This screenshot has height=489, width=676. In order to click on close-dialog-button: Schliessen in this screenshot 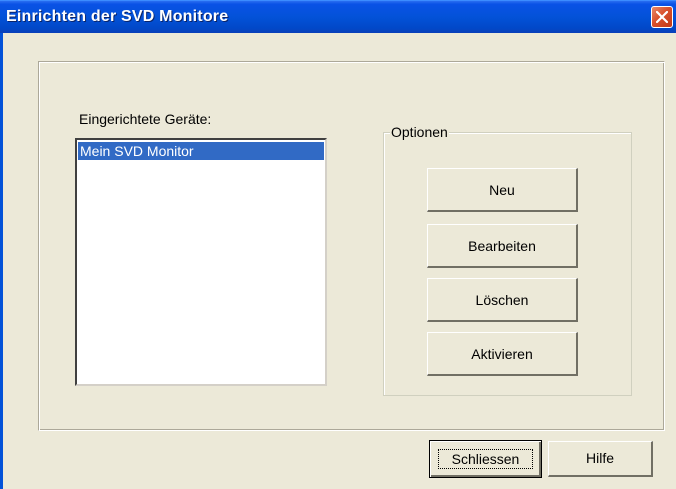, I will do `click(485, 459)`.